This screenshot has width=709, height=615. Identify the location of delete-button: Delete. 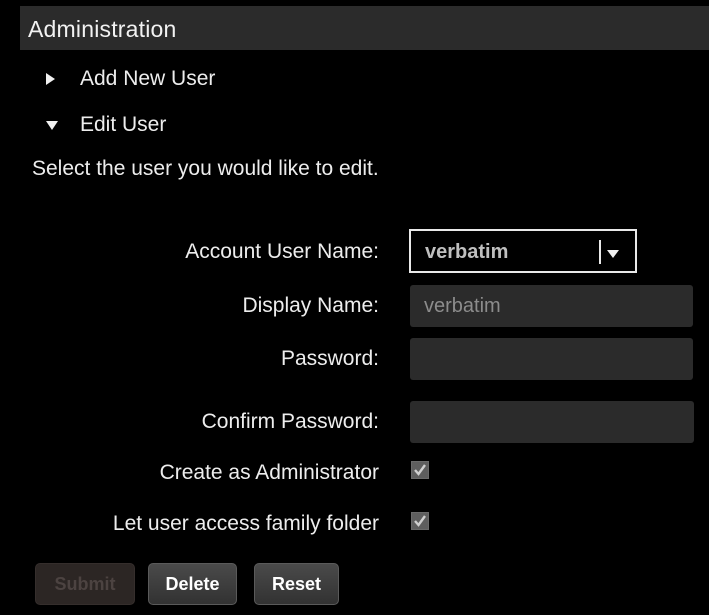
(192, 584).